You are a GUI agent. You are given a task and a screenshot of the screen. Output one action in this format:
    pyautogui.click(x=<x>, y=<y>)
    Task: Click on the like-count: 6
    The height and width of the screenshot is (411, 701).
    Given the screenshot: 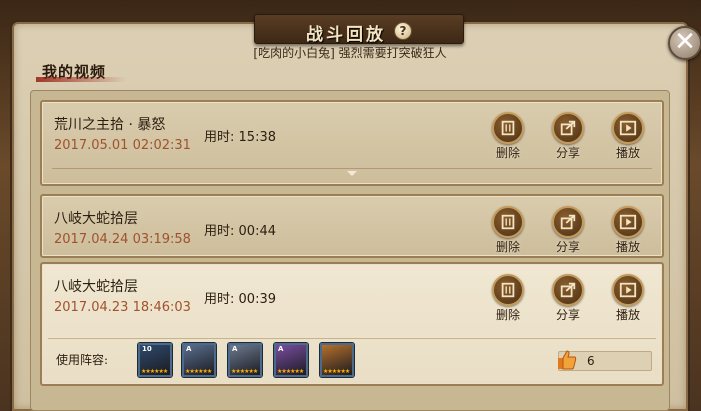 What is the action you would take?
    pyautogui.click(x=591, y=361)
    